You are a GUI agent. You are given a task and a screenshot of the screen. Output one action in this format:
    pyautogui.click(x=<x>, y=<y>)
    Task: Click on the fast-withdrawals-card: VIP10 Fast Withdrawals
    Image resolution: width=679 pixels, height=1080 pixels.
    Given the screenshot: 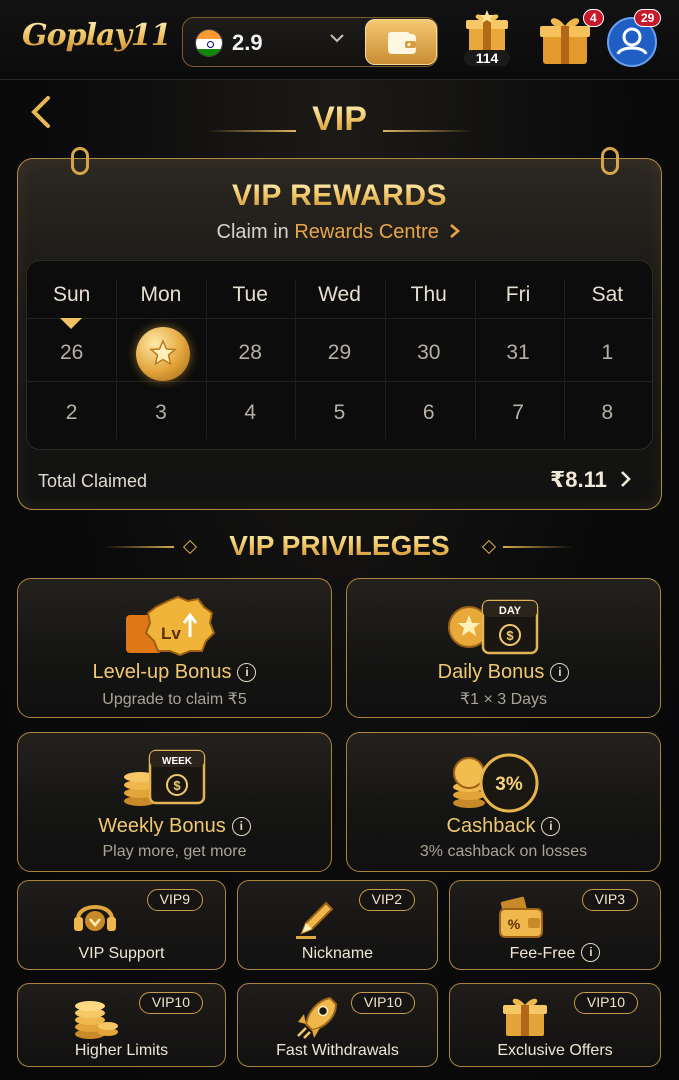 What is the action you would take?
    pyautogui.click(x=337, y=1025)
    